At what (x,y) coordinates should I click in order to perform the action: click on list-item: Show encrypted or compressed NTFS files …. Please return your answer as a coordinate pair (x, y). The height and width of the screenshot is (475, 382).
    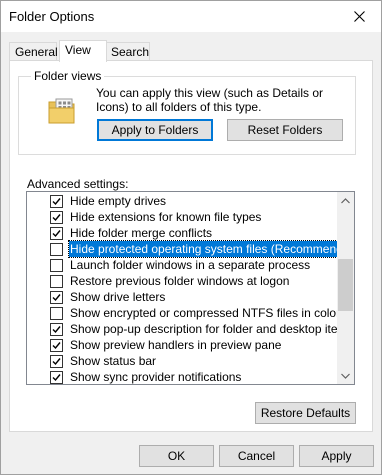
    Looking at the image, I should click on (184, 313).